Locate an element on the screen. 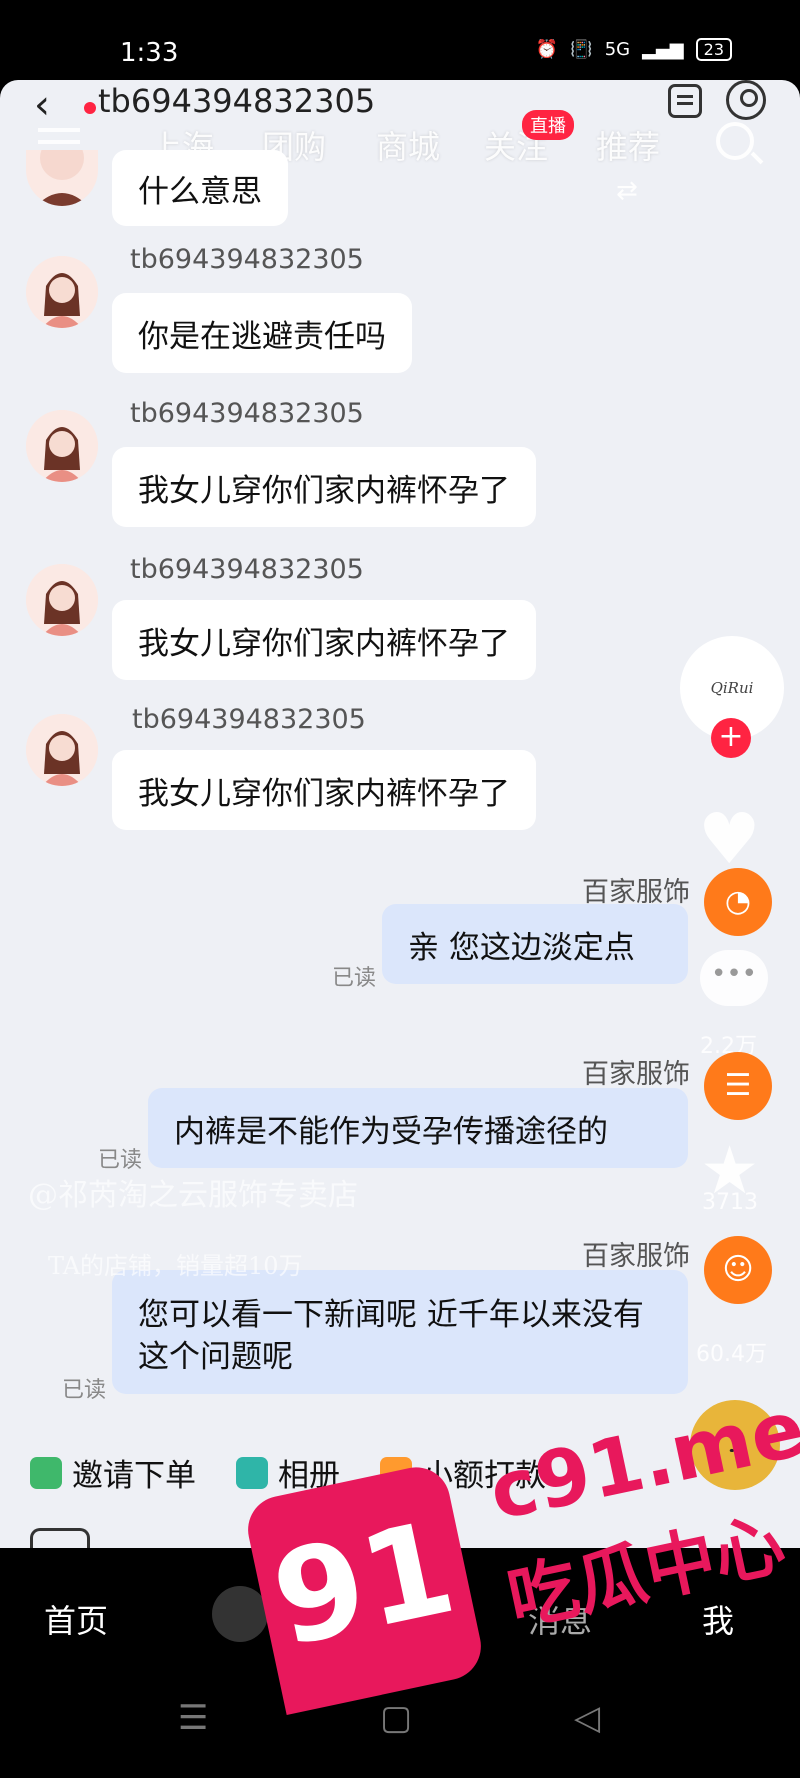 Image resolution: width=800 pixels, height=1778 pixels. invite-order-icon is located at coordinates (46, 1472).